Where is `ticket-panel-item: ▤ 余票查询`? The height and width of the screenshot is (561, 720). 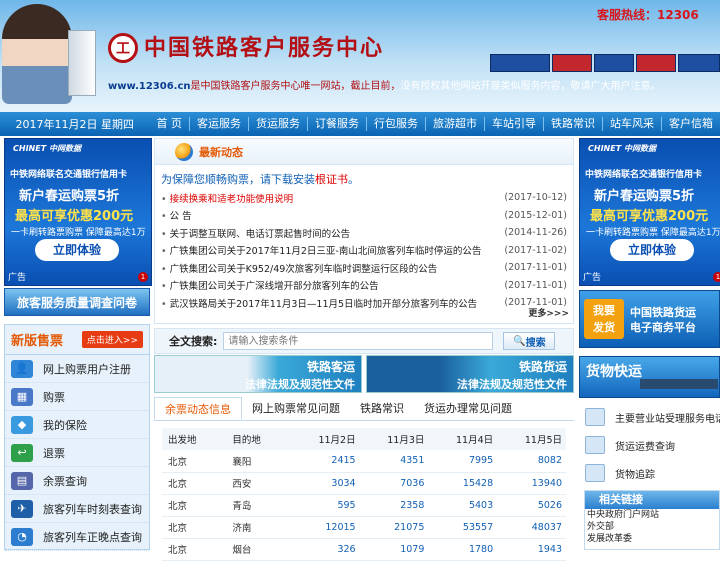 ticket-panel-item: ▤ 余票查询 is located at coordinates (77, 481).